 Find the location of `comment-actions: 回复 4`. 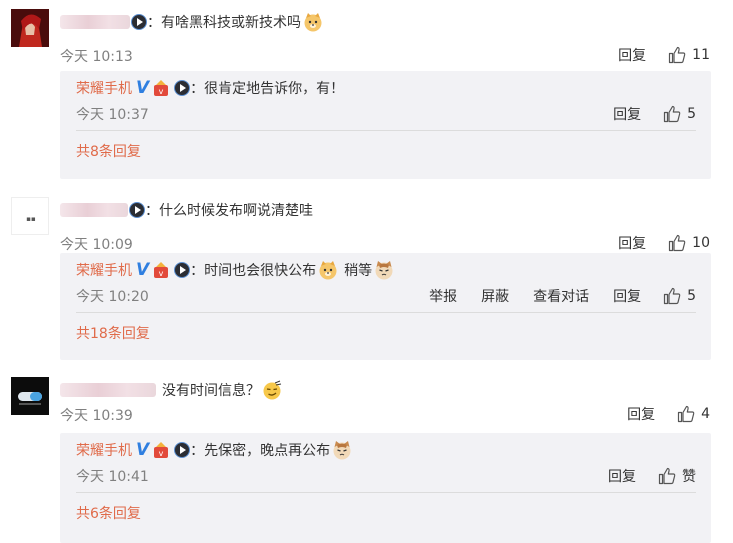

comment-actions: 回复 4 is located at coordinates (668, 414).